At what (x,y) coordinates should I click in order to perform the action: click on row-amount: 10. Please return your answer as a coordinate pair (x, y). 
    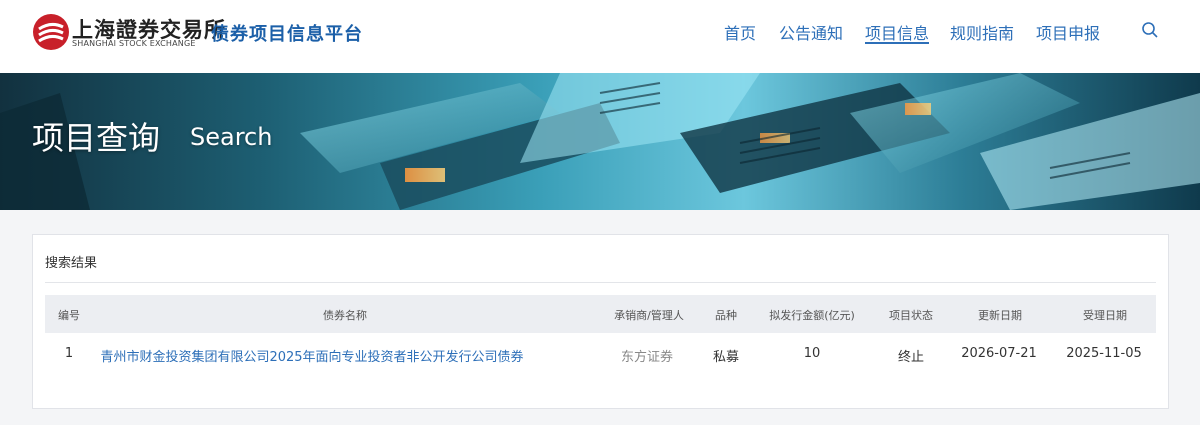
    Looking at the image, I should click on (812, 353).